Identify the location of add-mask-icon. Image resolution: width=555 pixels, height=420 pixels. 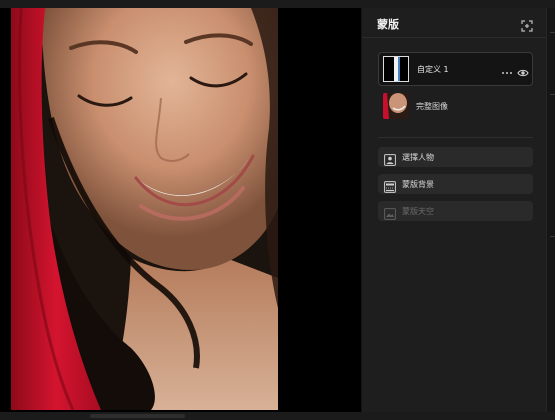
(527, 24).